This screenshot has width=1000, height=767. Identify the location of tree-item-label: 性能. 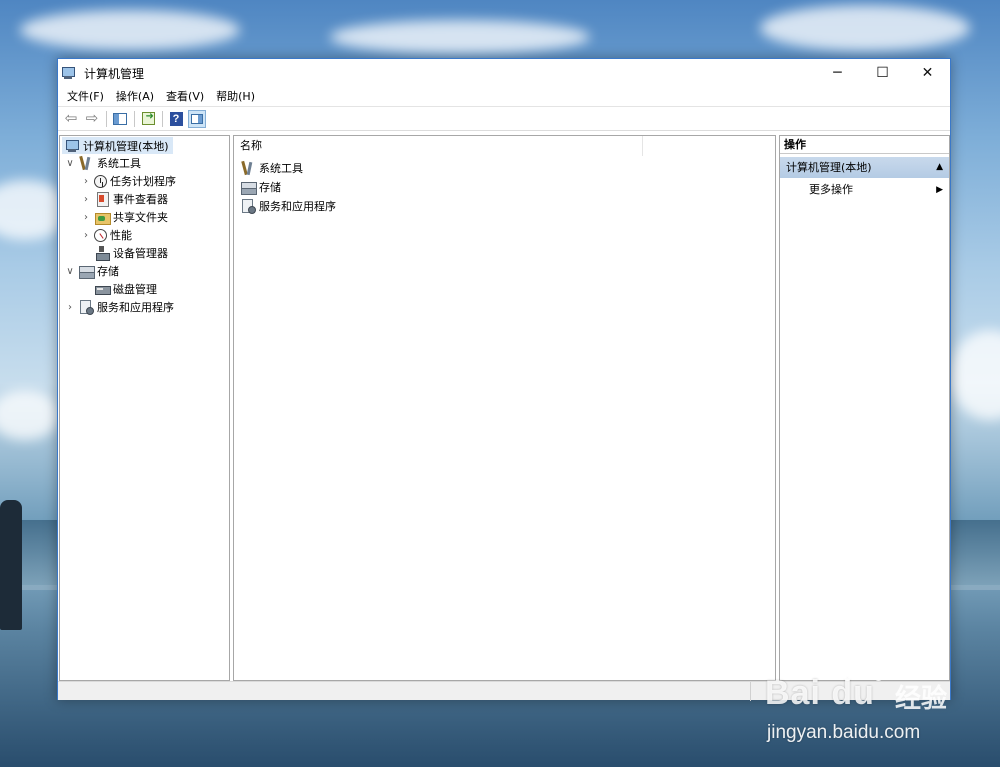
(121, 235).